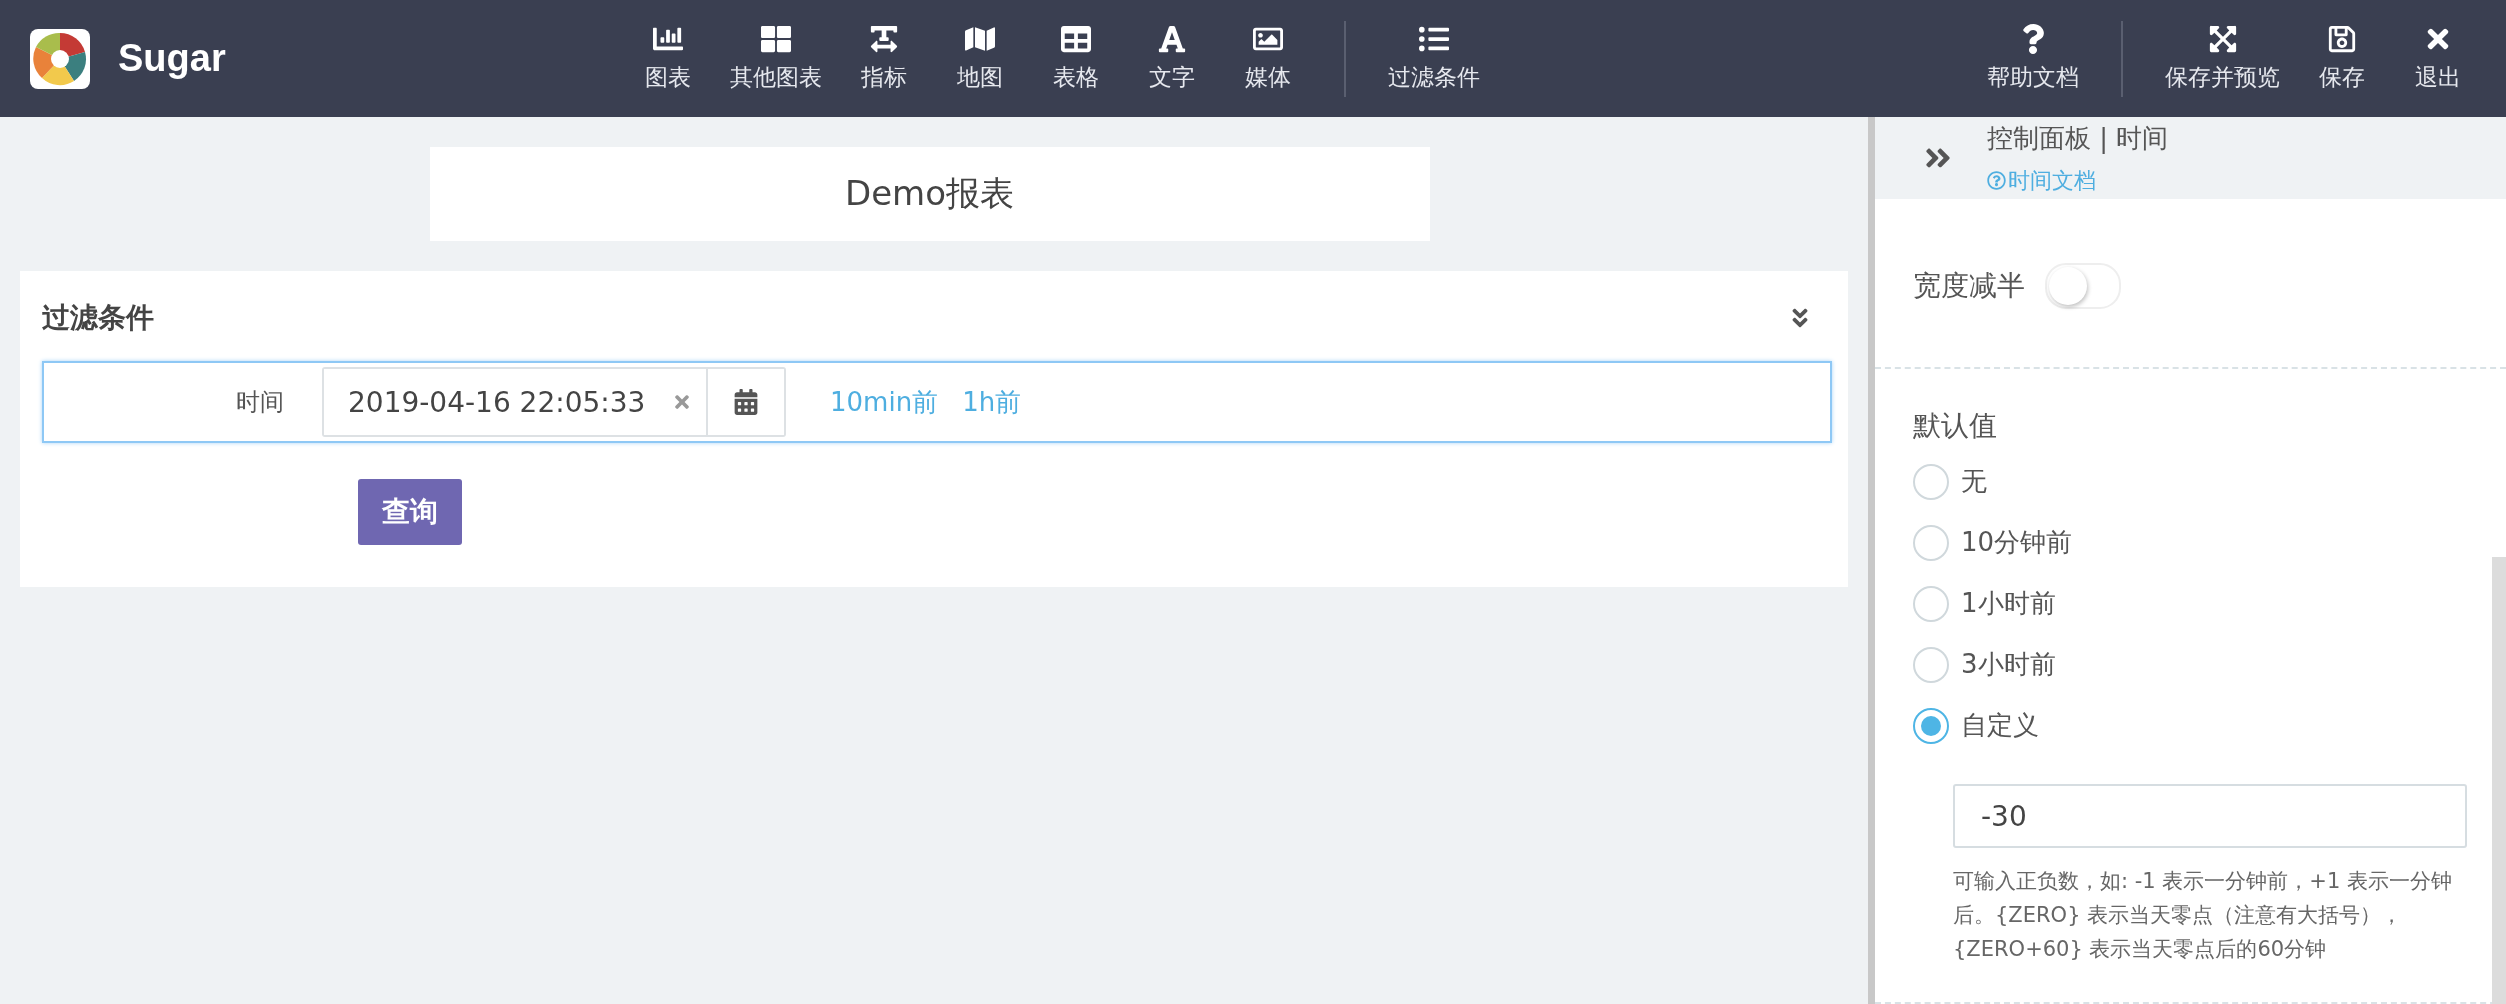  Describe the element at coordinates (98, 318) in the screenshot. I see `card-title: 过滤条件` at that location.